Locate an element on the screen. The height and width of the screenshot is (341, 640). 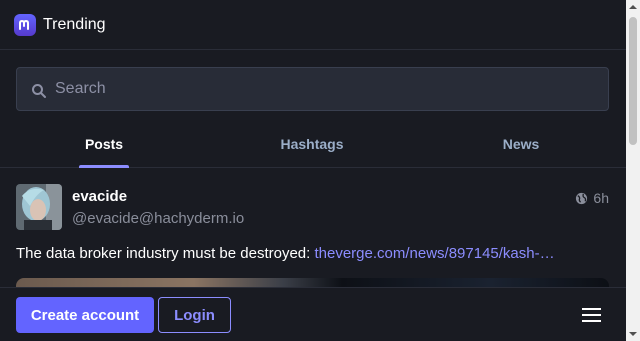
tab-hashtags: Hashtags is located at coordinates (312, 143).